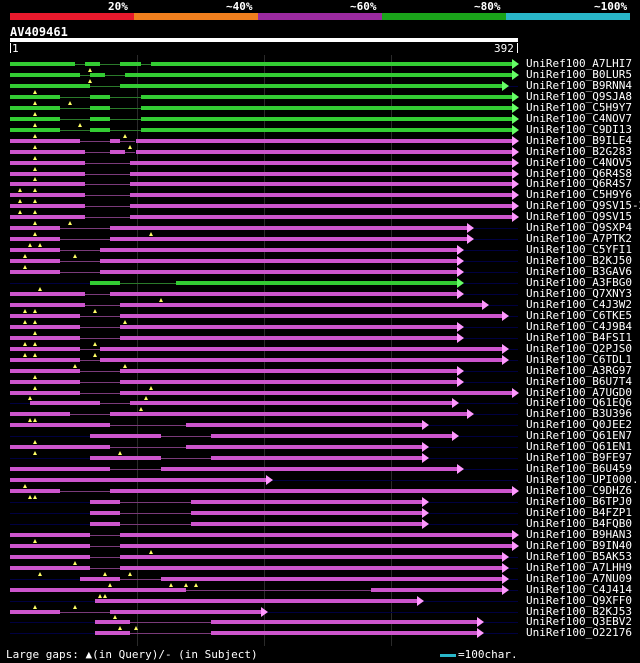  What do you see at coordinates (448, 655) in the screenshot?
I see `scale-bar` at bounding box center [448, 655].